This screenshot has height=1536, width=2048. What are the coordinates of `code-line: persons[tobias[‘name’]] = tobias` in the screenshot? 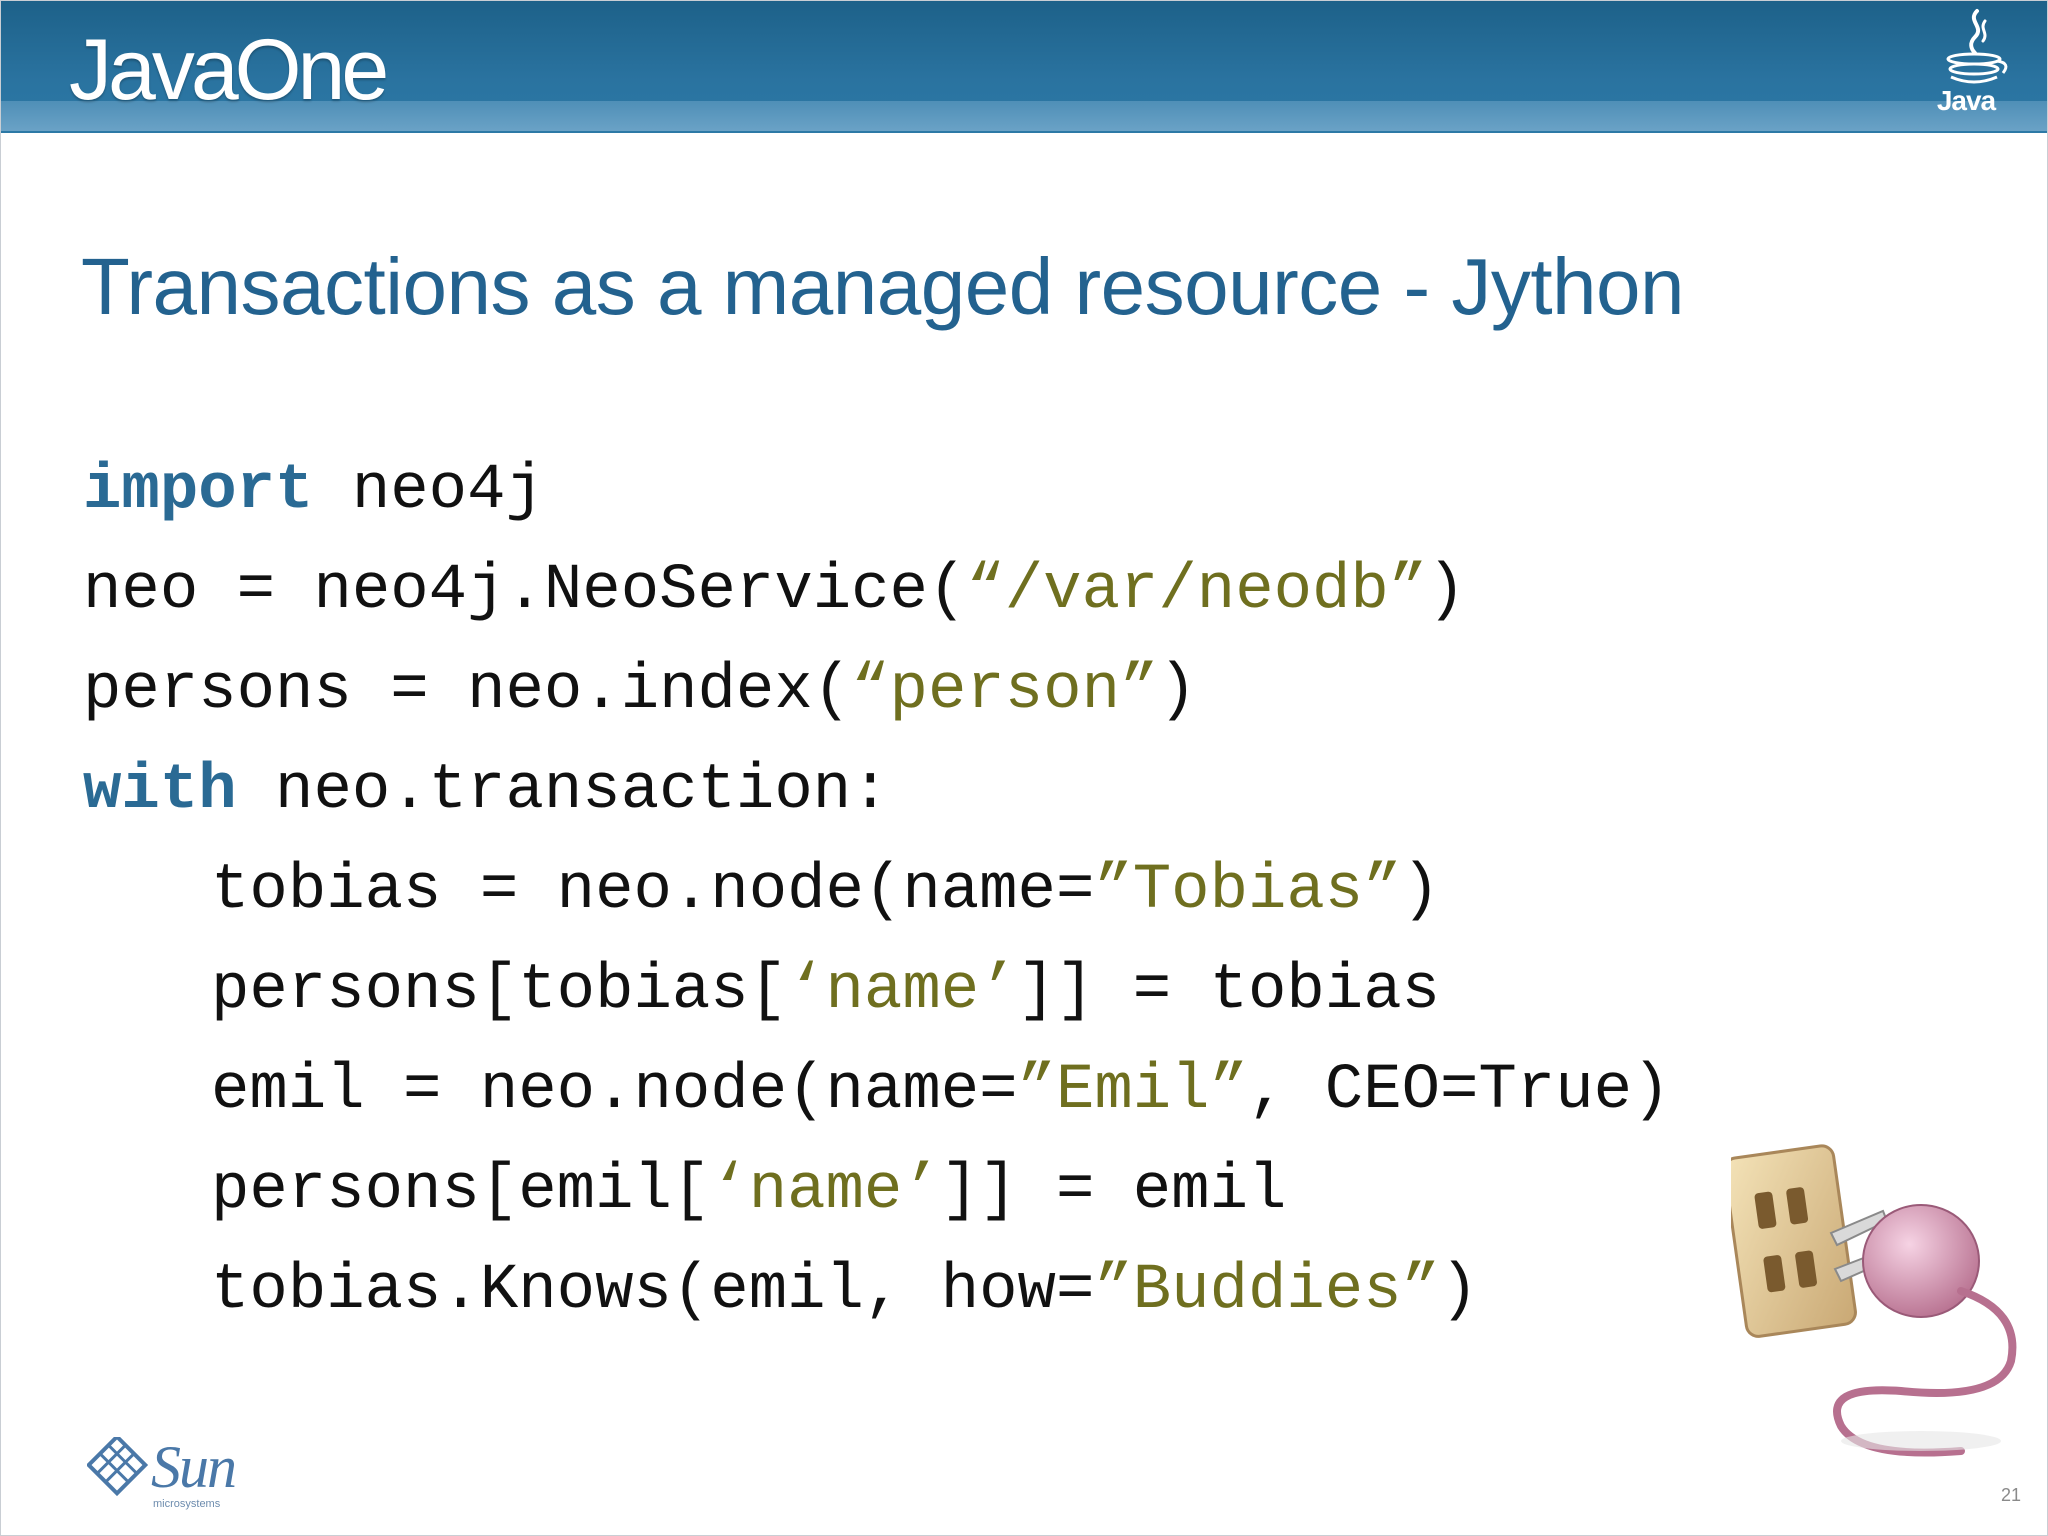 It's located at (876, 991).